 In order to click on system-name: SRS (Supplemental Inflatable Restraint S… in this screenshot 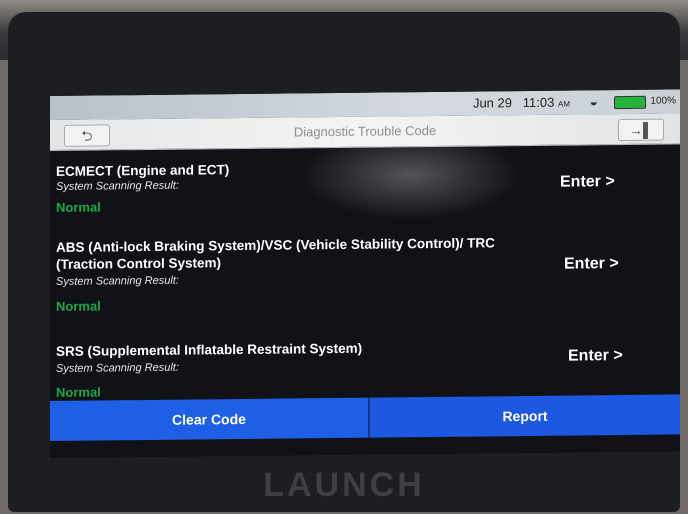, I will do `click(209, 349)`.